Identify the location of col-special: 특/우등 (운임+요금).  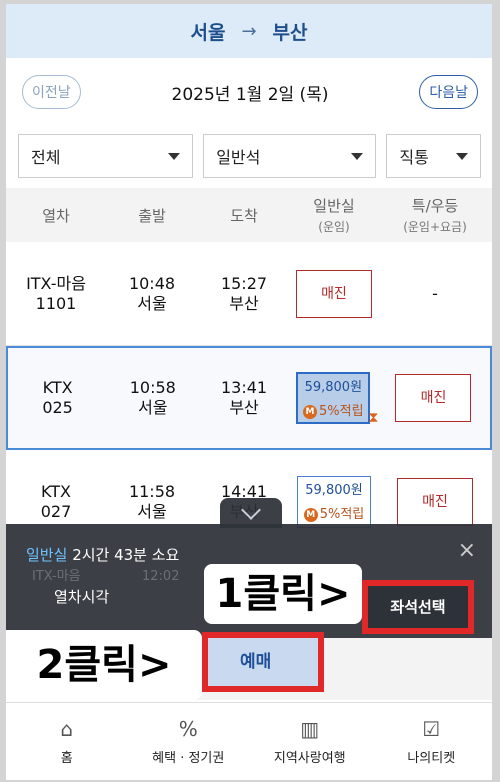
(435, 215).